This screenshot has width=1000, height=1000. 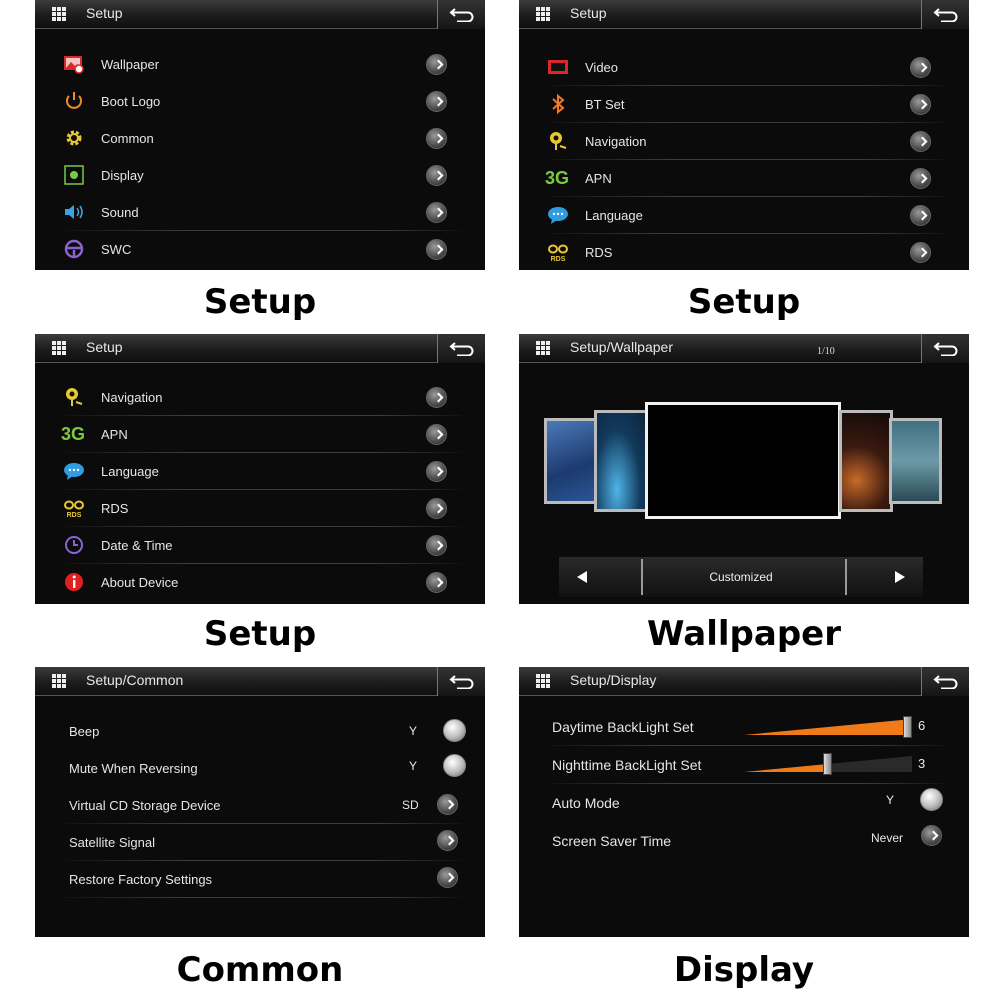 What do you see at coordinates (744, 634) in the screenshot?
I see `caption-wallpaper: Wallpaper` at bounding box center [744, 634].